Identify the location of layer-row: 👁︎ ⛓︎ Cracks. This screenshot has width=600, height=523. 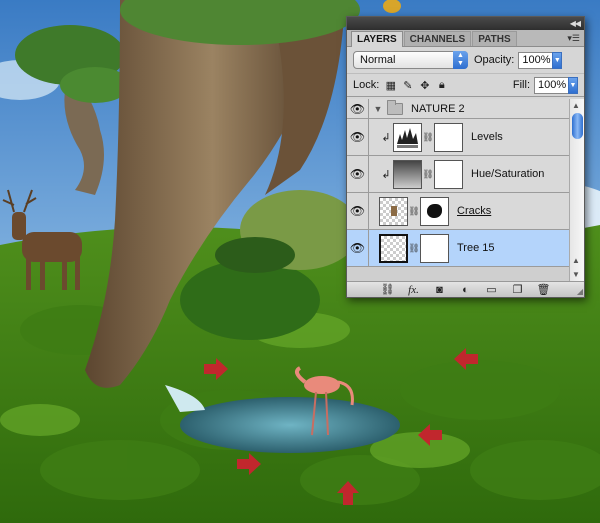
(458, 211).